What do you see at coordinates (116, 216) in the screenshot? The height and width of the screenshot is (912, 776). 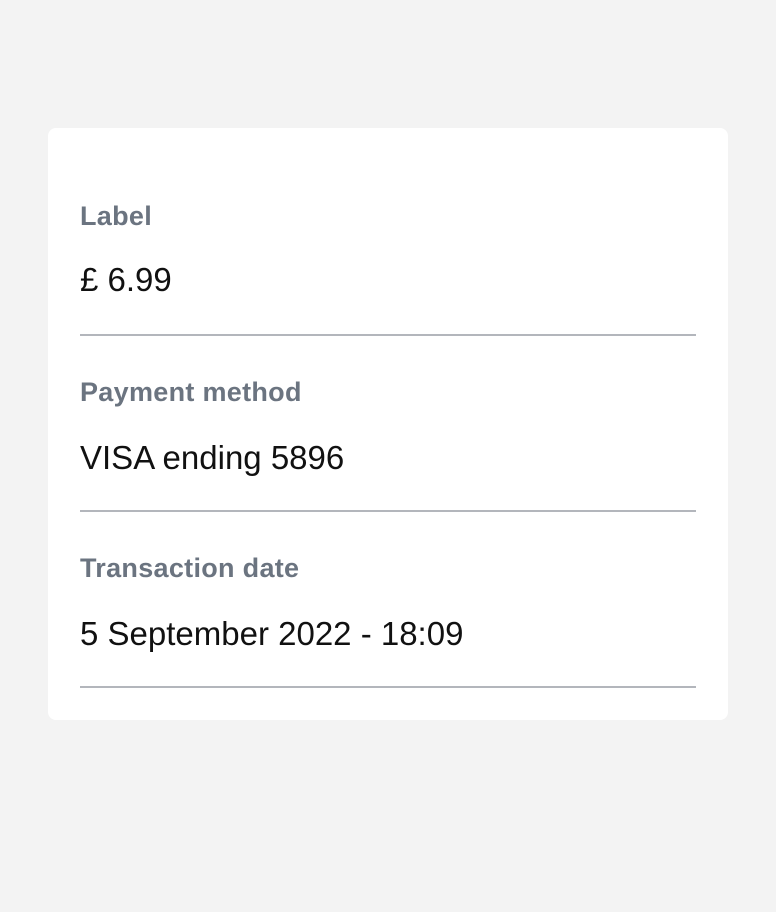 I see `amount-label: Label` at bounding box center [116, 216].